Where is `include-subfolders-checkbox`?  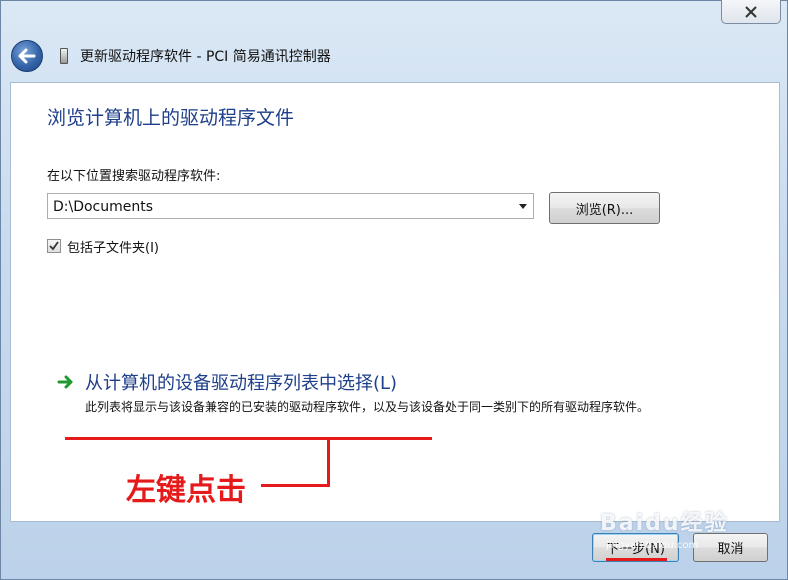
include-subfolders-checkbox is located at coordinates (54, 246).